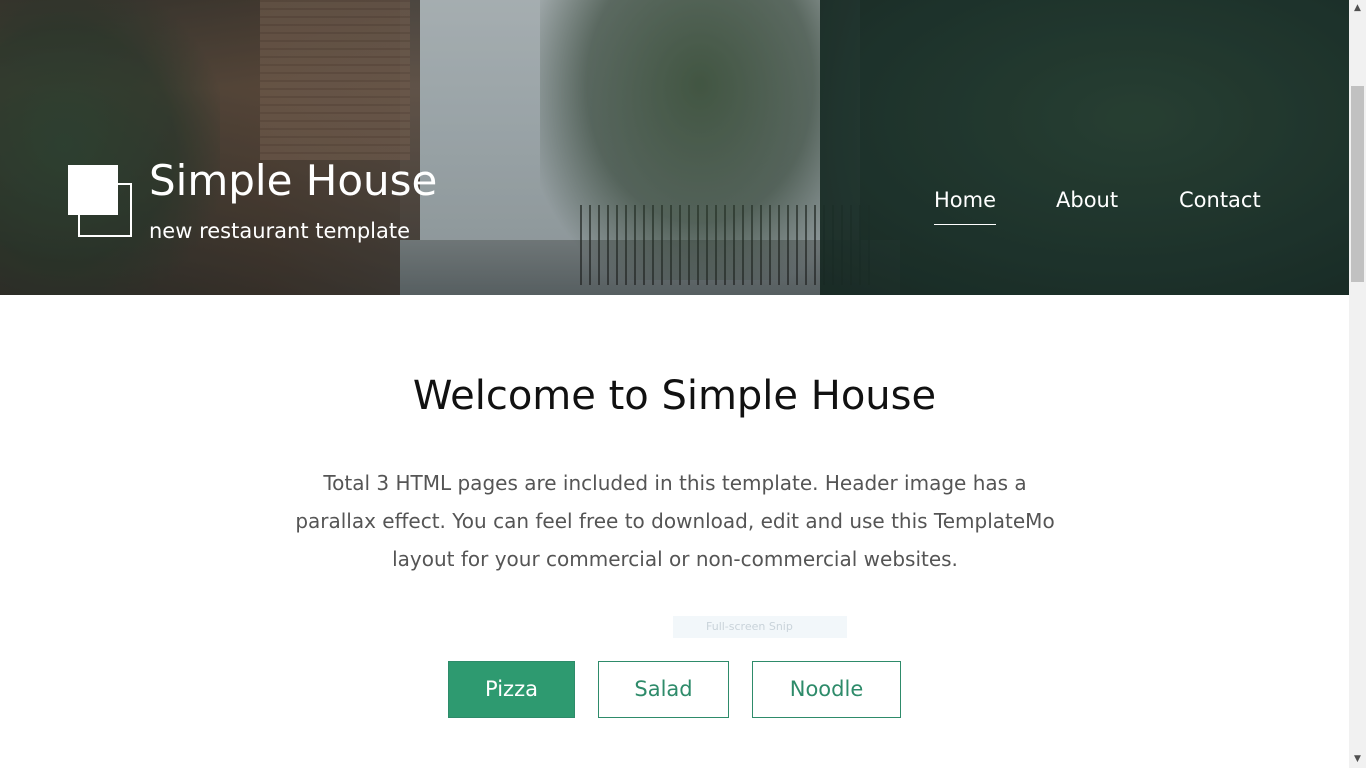 The image size is (1366, 768). I want to click on arrow-up-icon: ▲, so click(1357, 8).